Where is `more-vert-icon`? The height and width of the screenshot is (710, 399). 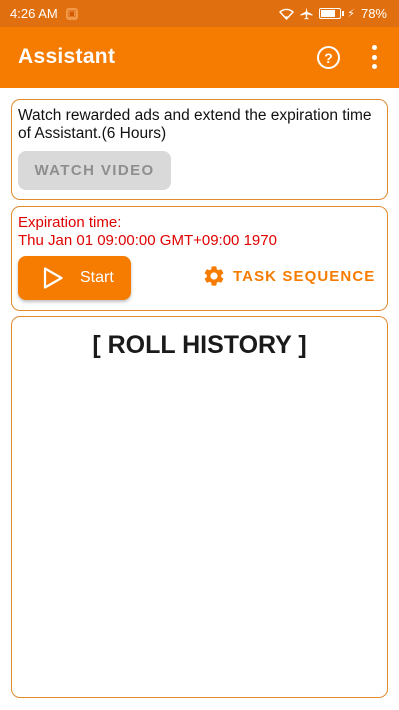 more-vert-icon is located at coordinates (374, 57).